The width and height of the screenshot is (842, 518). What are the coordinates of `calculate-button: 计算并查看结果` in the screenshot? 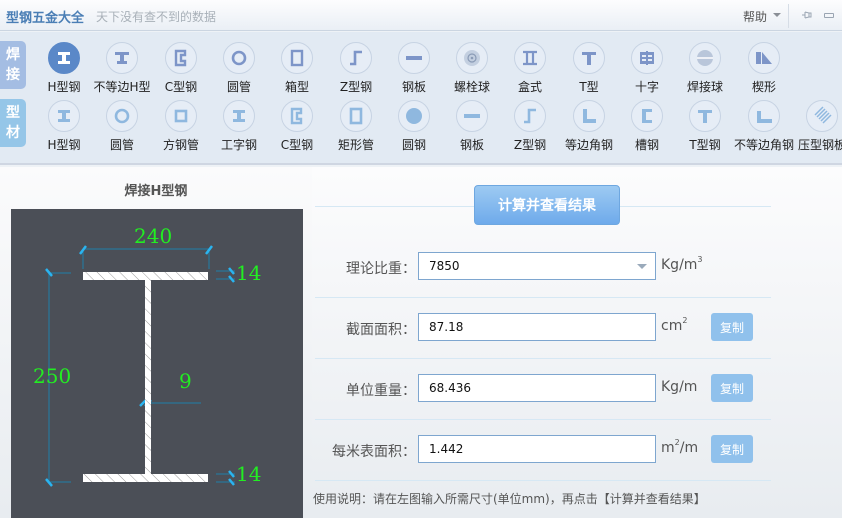 It's located at (547, 205).